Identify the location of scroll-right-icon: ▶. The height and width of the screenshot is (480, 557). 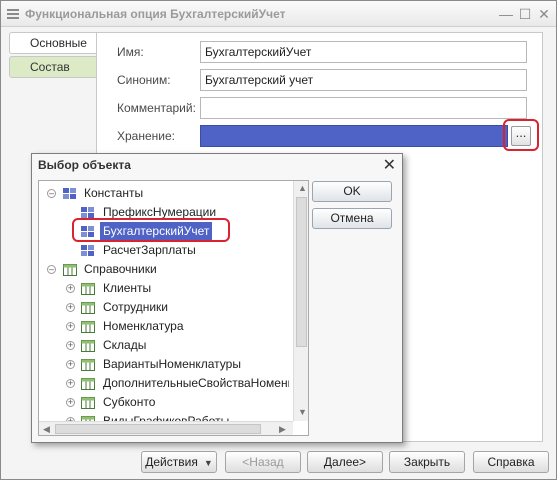
(282, 429).